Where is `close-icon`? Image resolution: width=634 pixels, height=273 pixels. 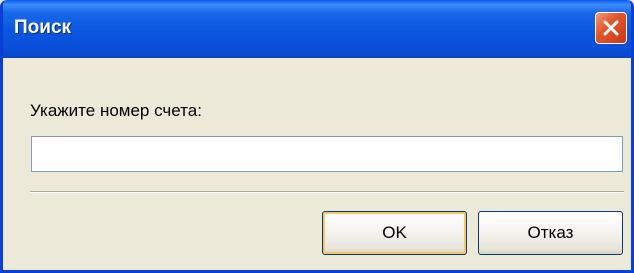 close-icon is located at coordinates (611, 28).